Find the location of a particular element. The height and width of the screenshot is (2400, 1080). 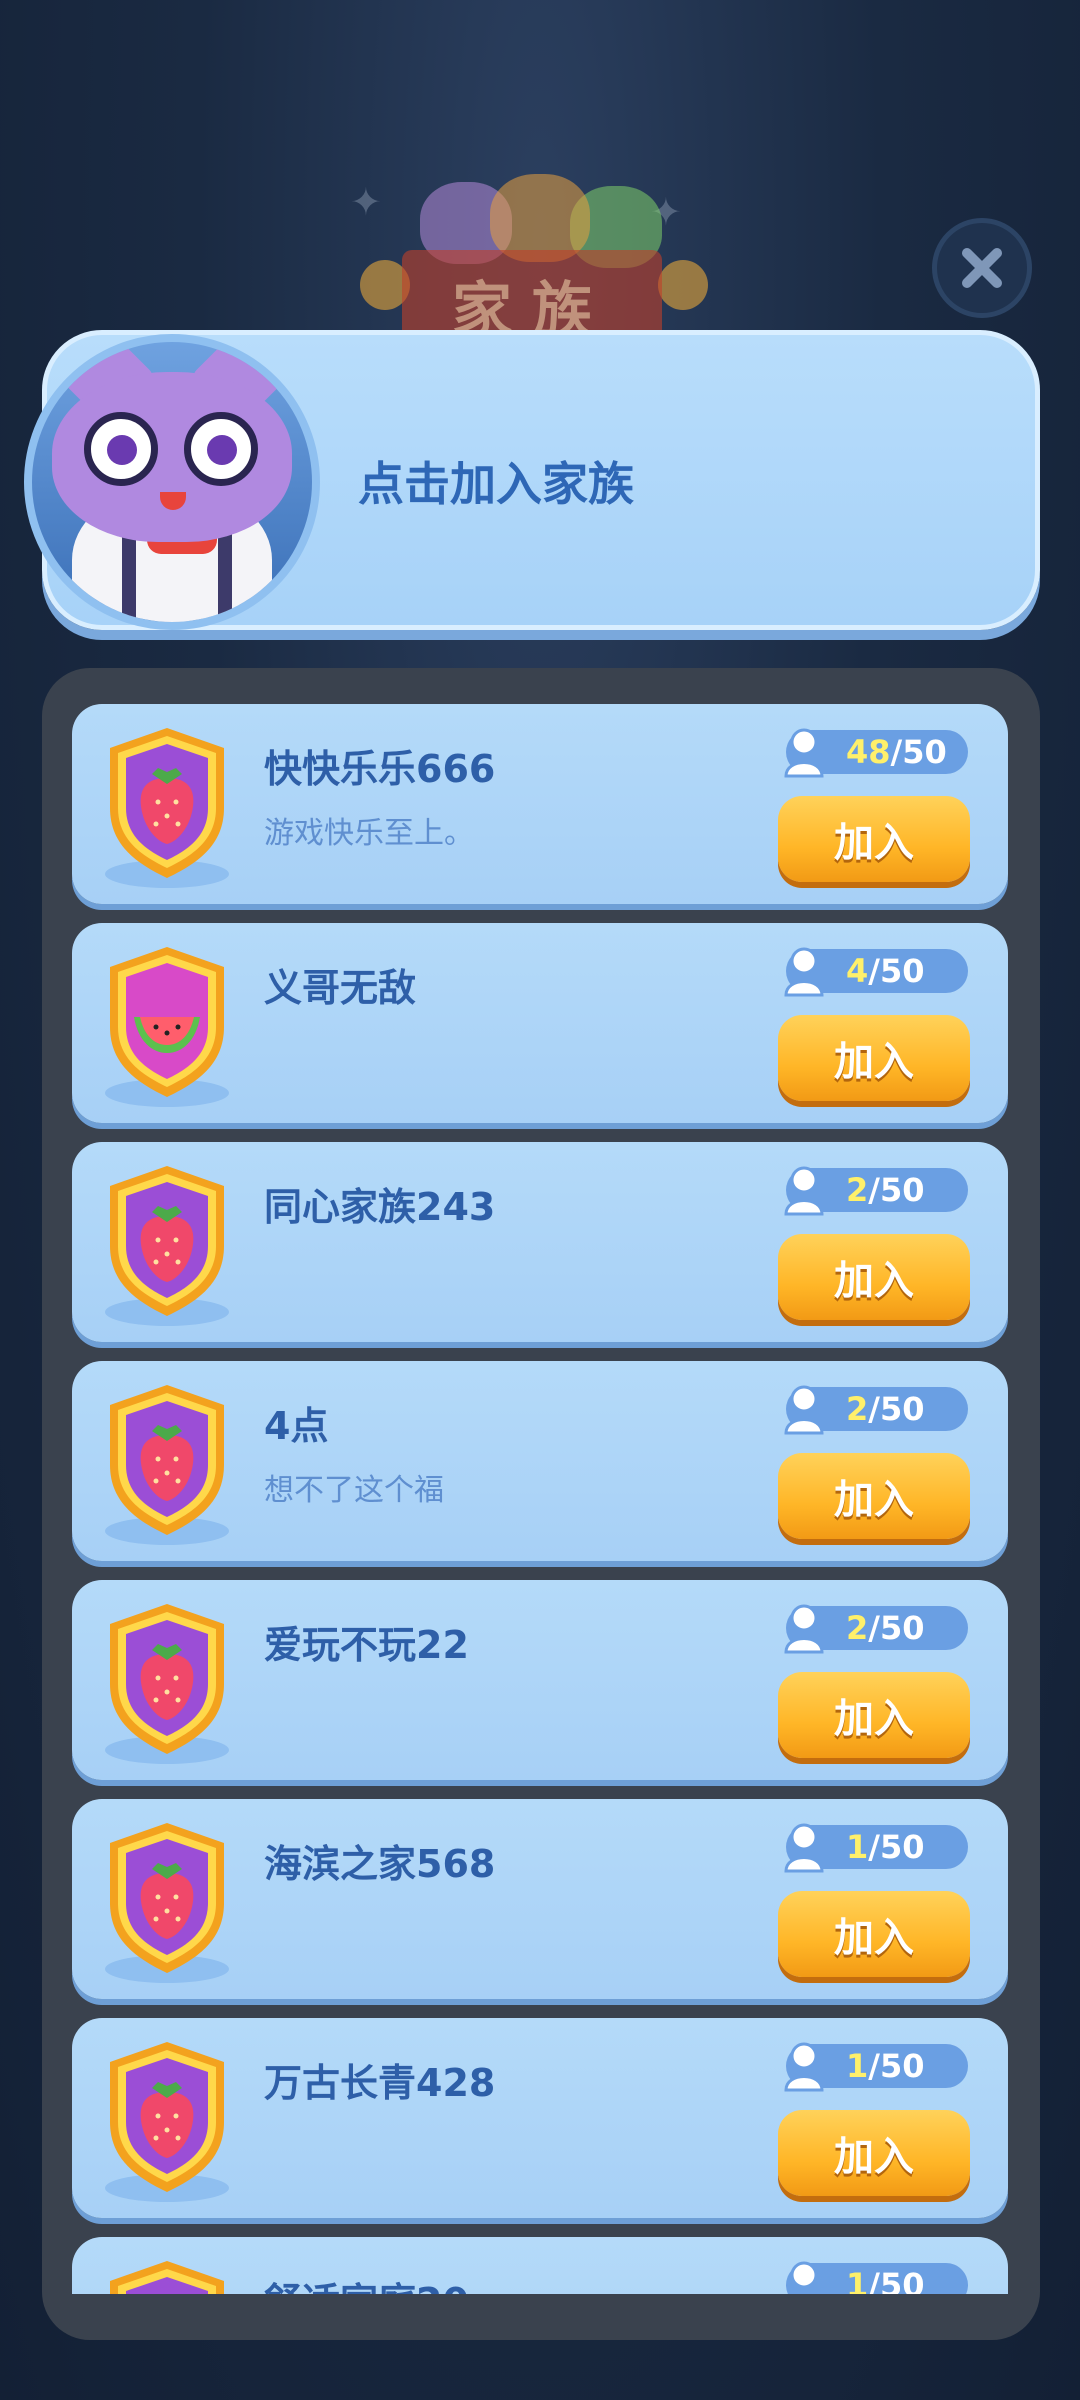

family-motto: 游戏快乐至上。 is located at coordinates (369, 833).